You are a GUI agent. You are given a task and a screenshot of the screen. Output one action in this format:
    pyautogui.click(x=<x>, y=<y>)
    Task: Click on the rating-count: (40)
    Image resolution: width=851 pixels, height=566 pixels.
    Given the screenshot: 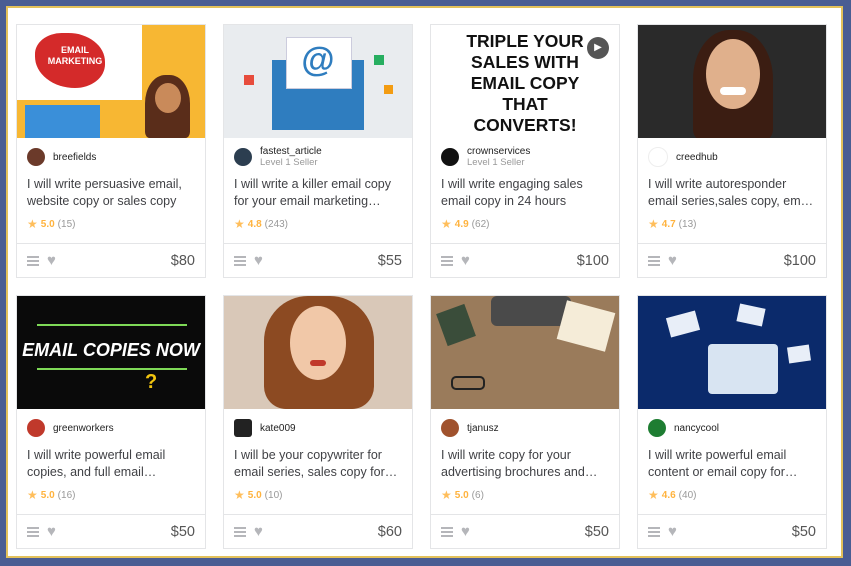 What is the action you would take?
    pyautogui.click(x=687, y=495)
    